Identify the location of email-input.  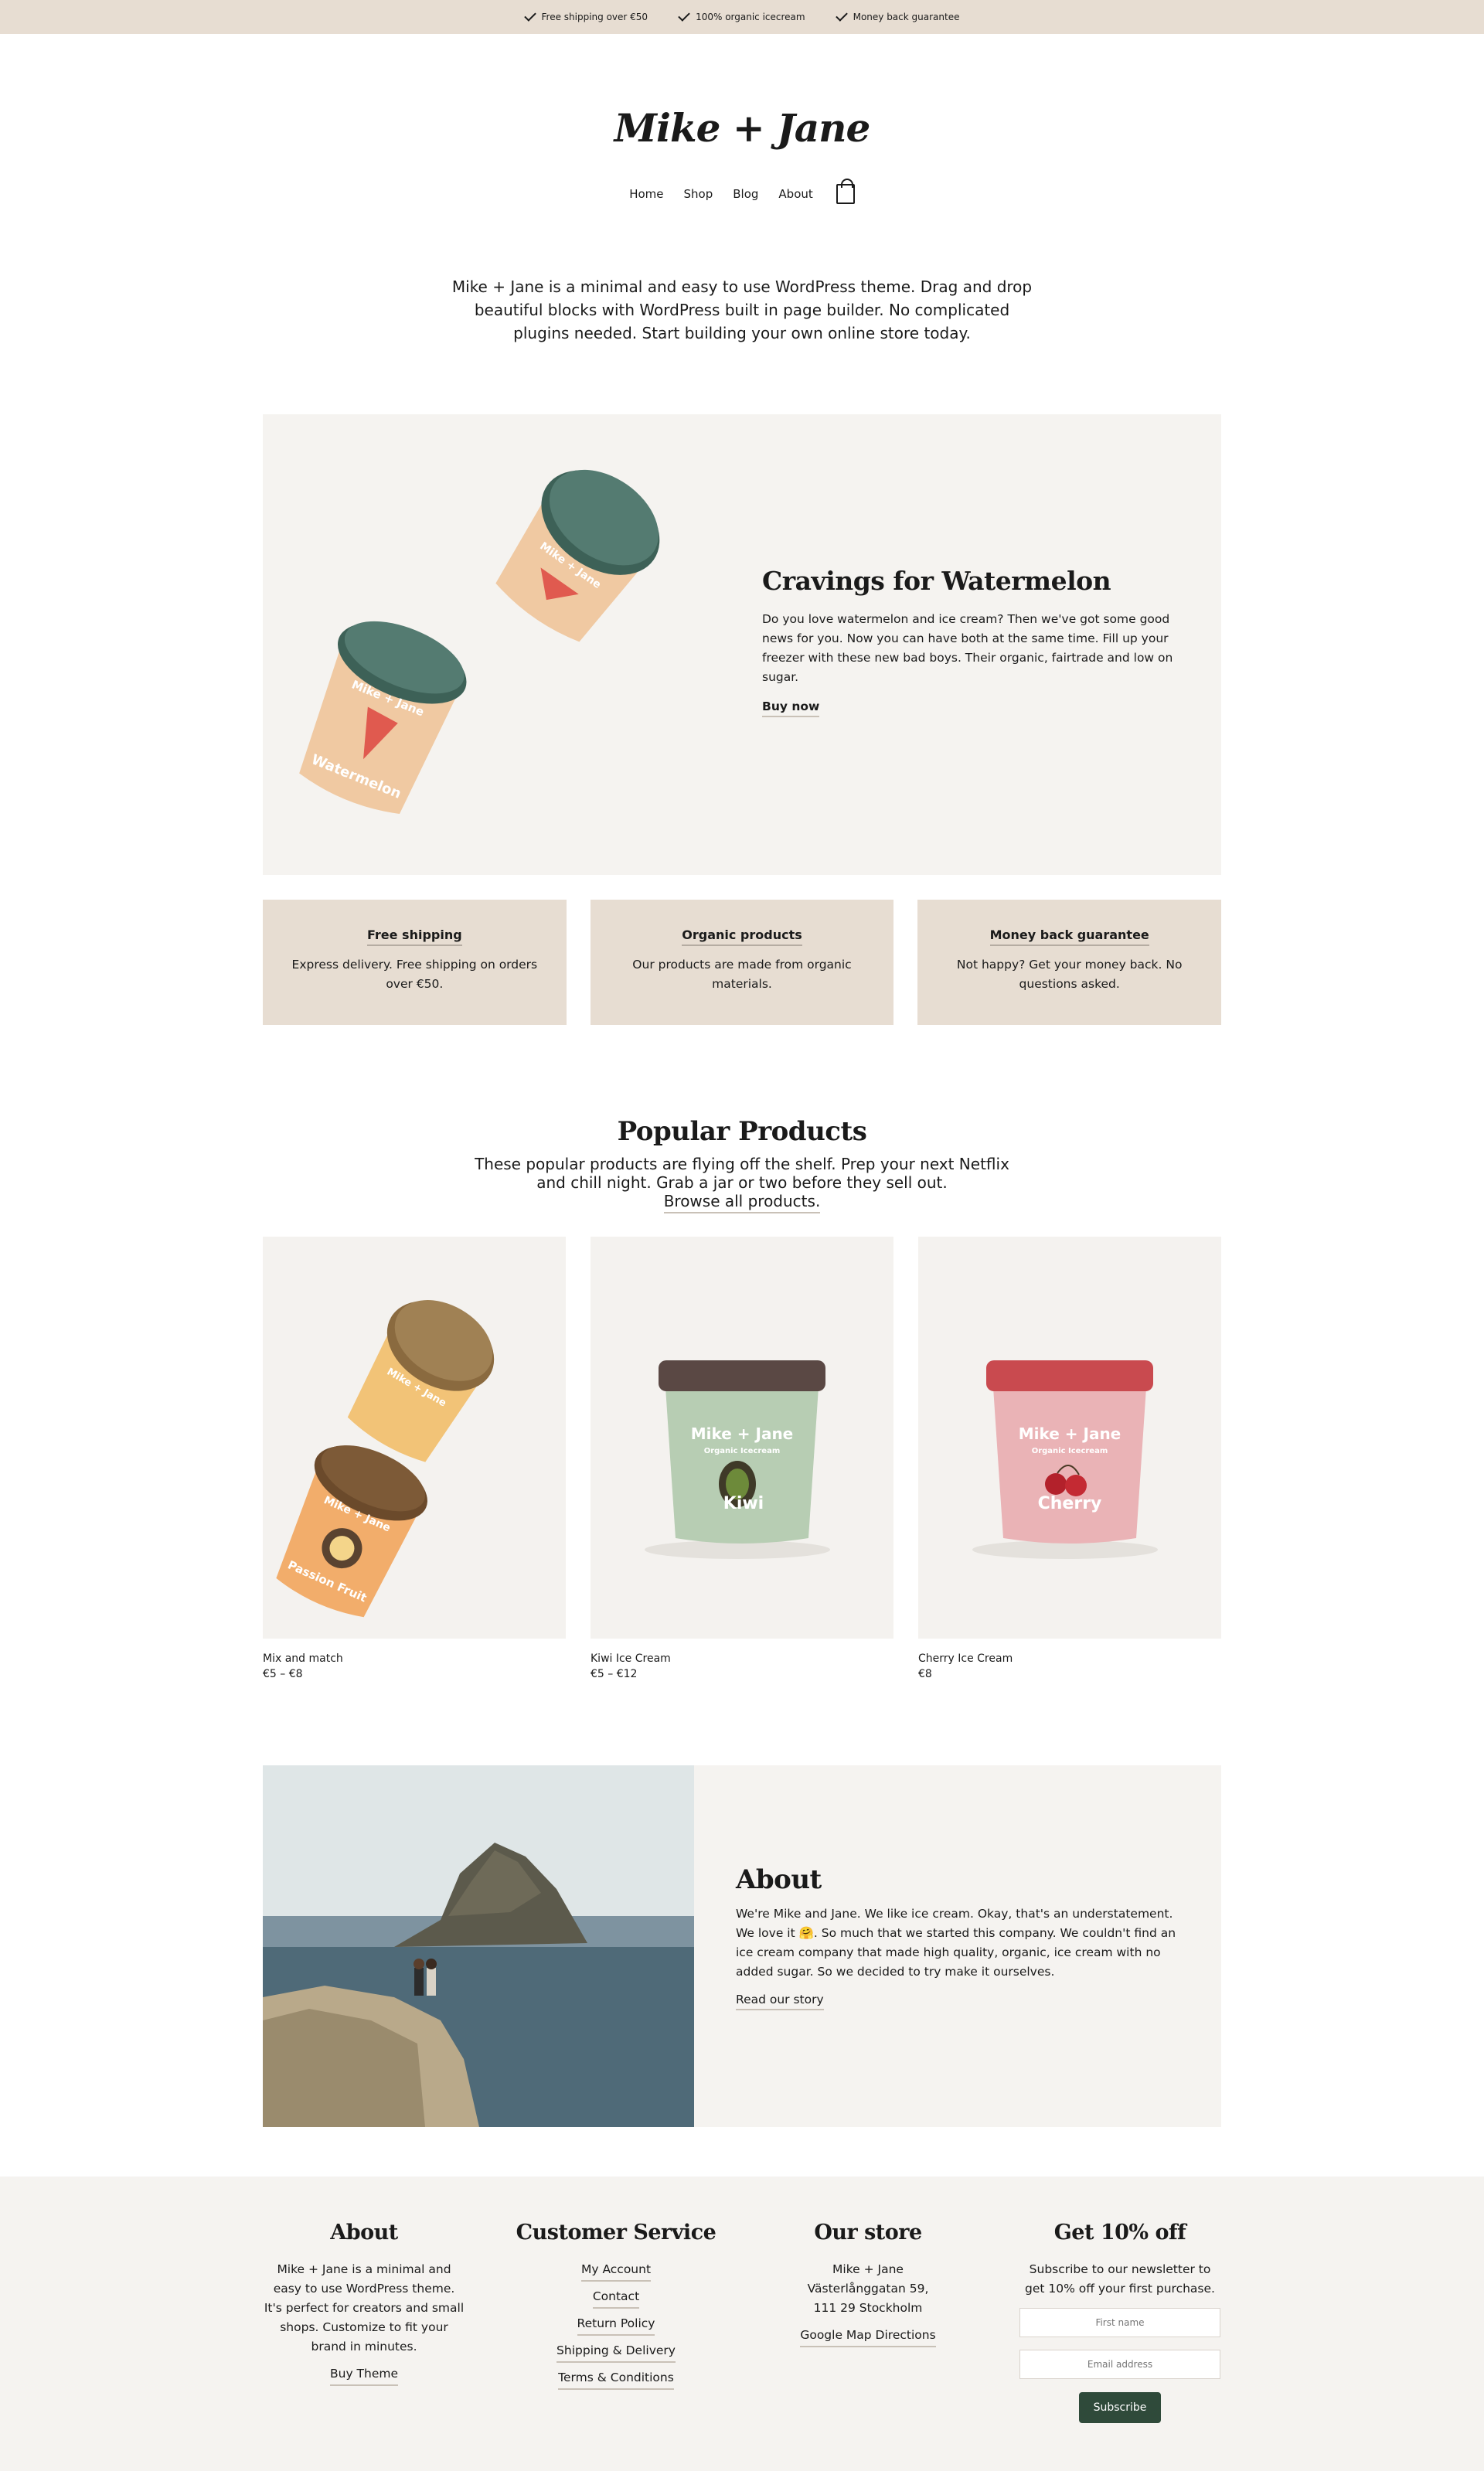
(1119, 2364).